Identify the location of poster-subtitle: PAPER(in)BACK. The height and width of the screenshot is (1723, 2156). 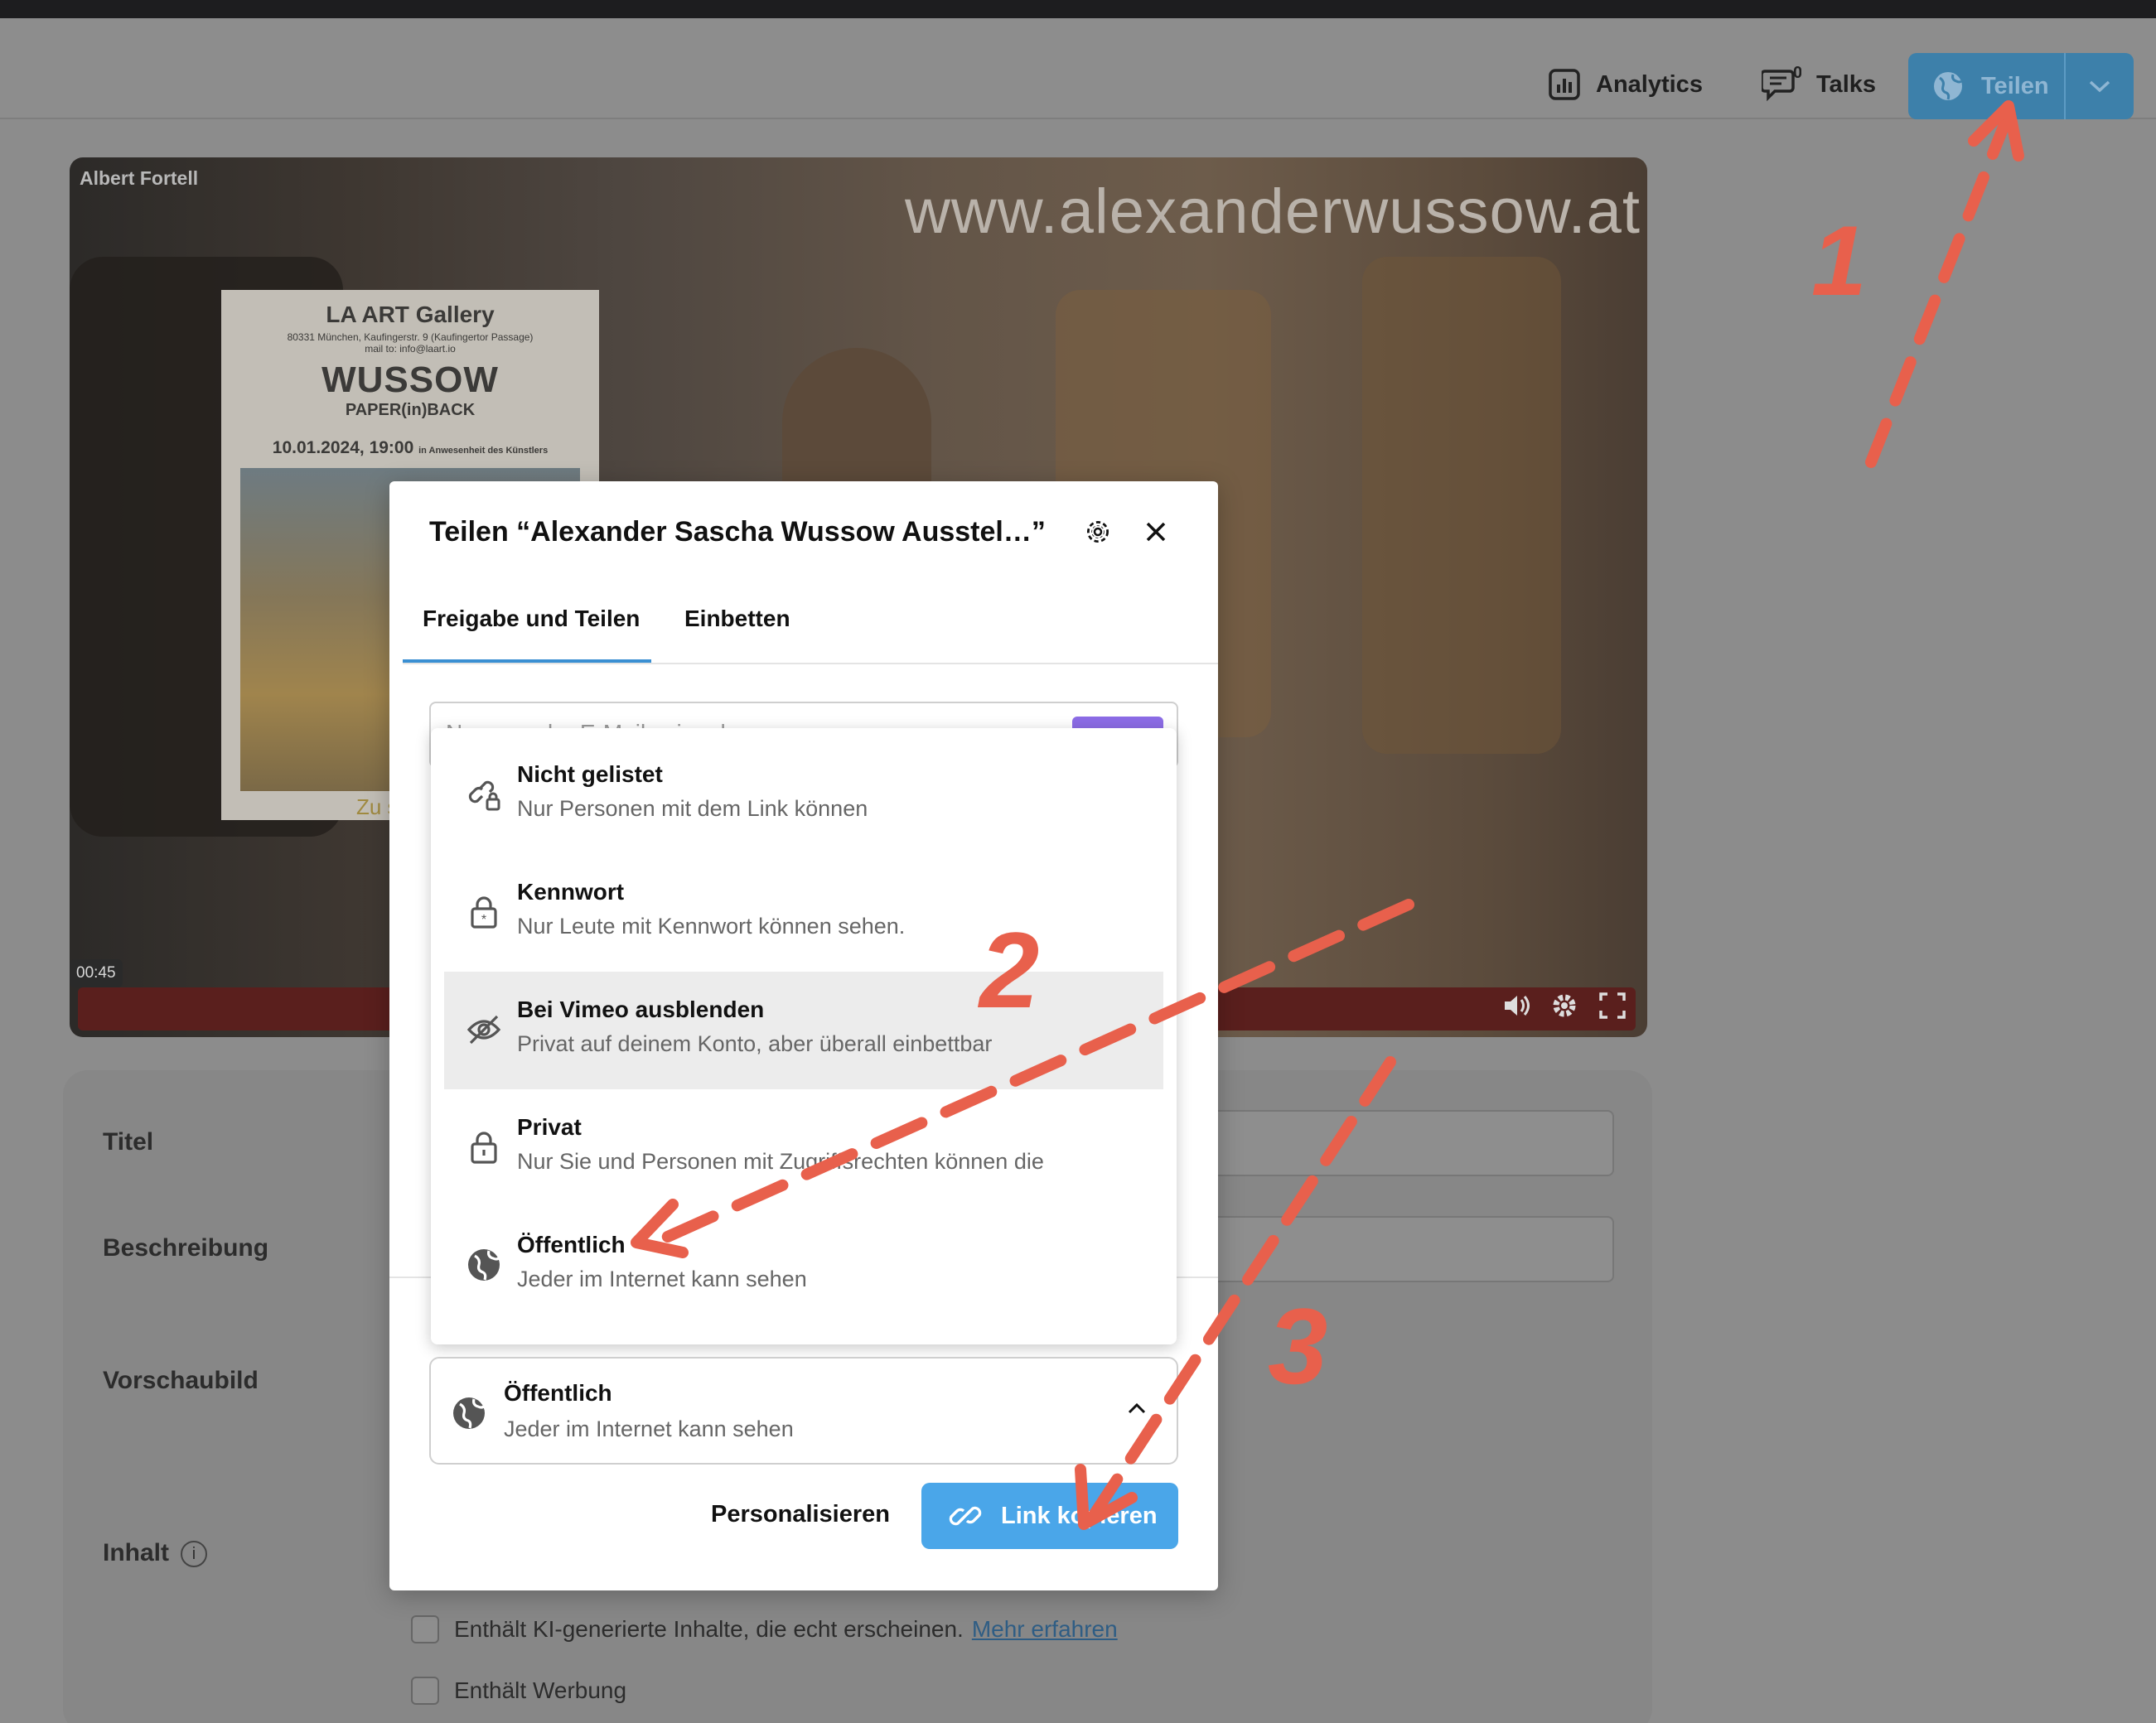
(410, 410).